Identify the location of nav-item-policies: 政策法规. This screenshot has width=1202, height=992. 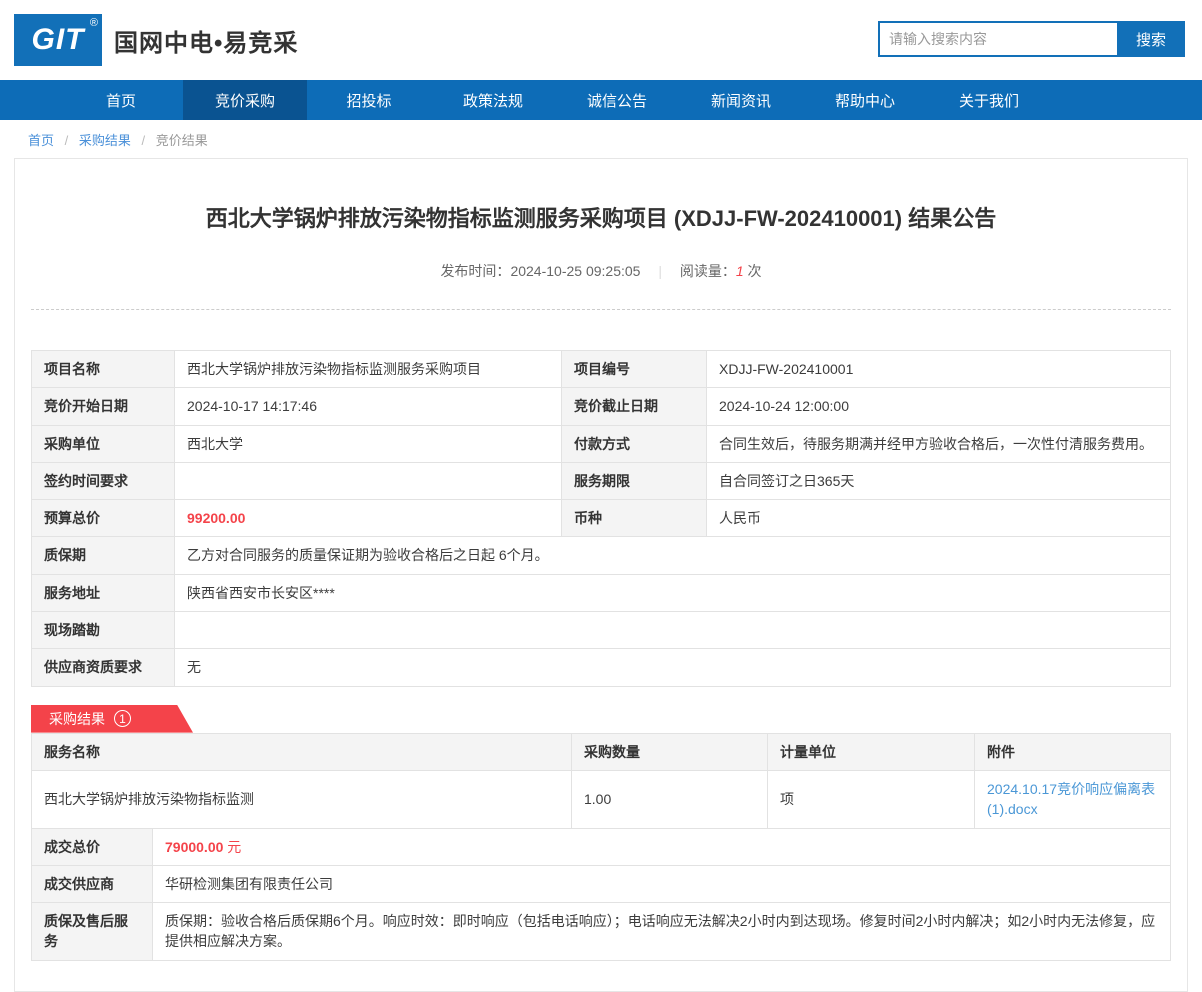
(493, 100).